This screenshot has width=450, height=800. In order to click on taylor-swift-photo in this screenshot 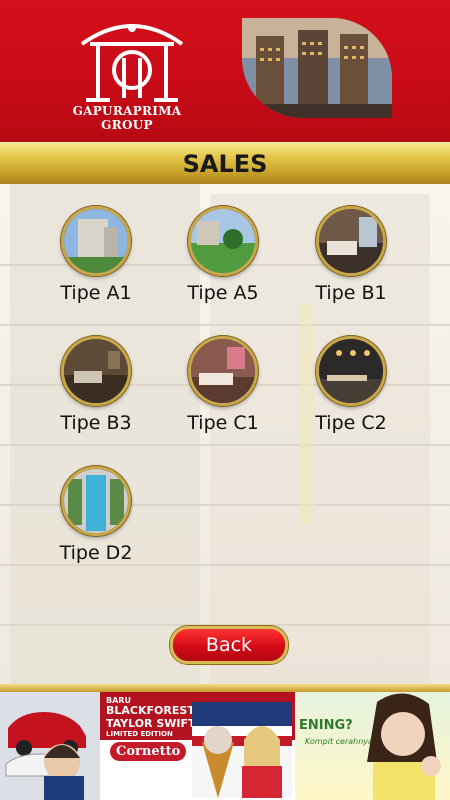, I will do `click(242, 750)`.